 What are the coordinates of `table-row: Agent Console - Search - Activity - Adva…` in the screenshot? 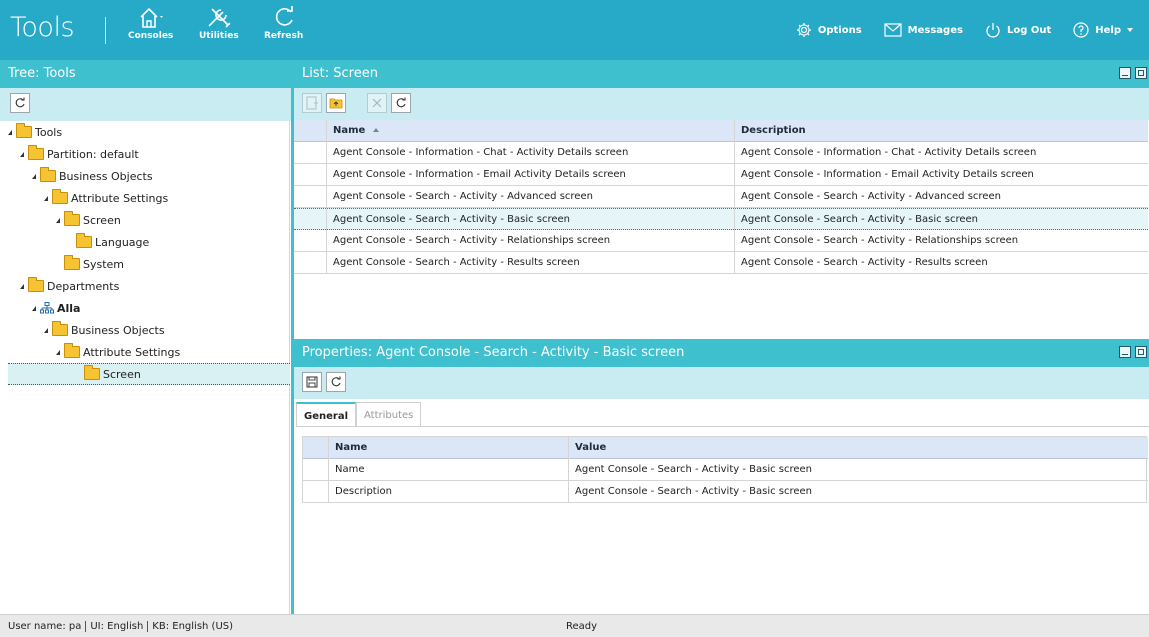 It's located at (721, 197).